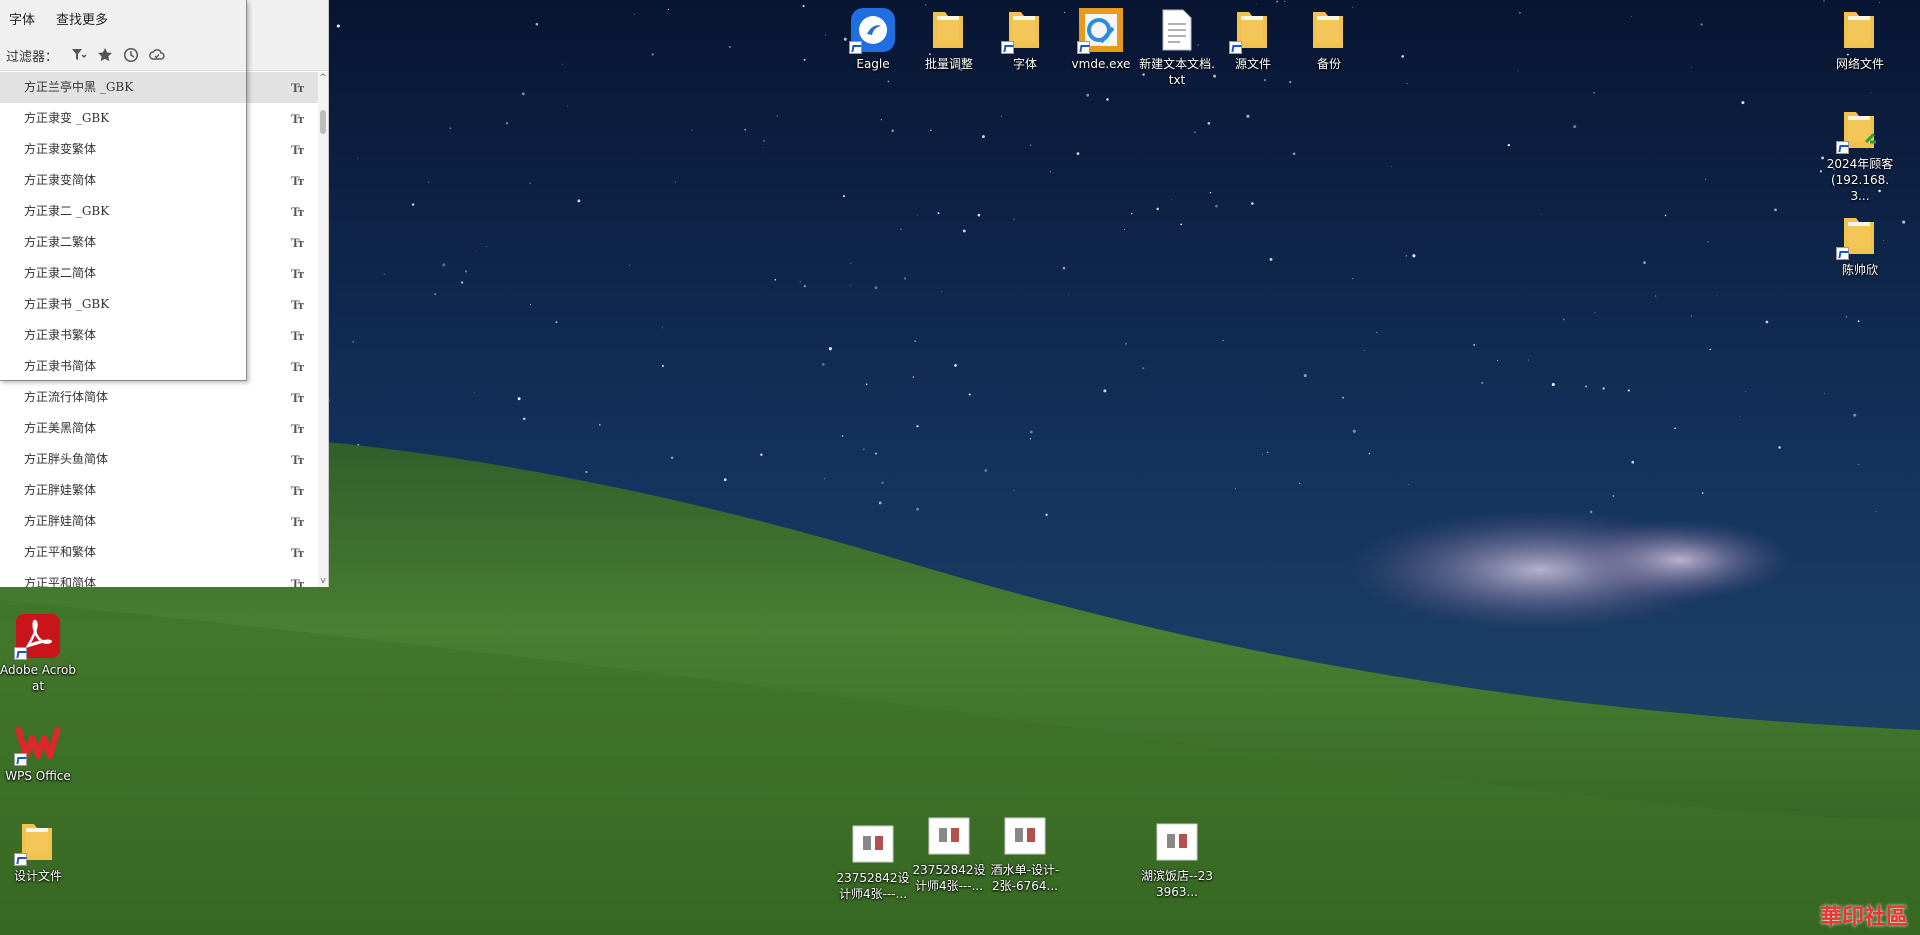 This screenshot has width=1920, height=935. What do you see at coordinates (105, 55) in the screenshot?
I see `star-icon` at bounding box center [105, 55].